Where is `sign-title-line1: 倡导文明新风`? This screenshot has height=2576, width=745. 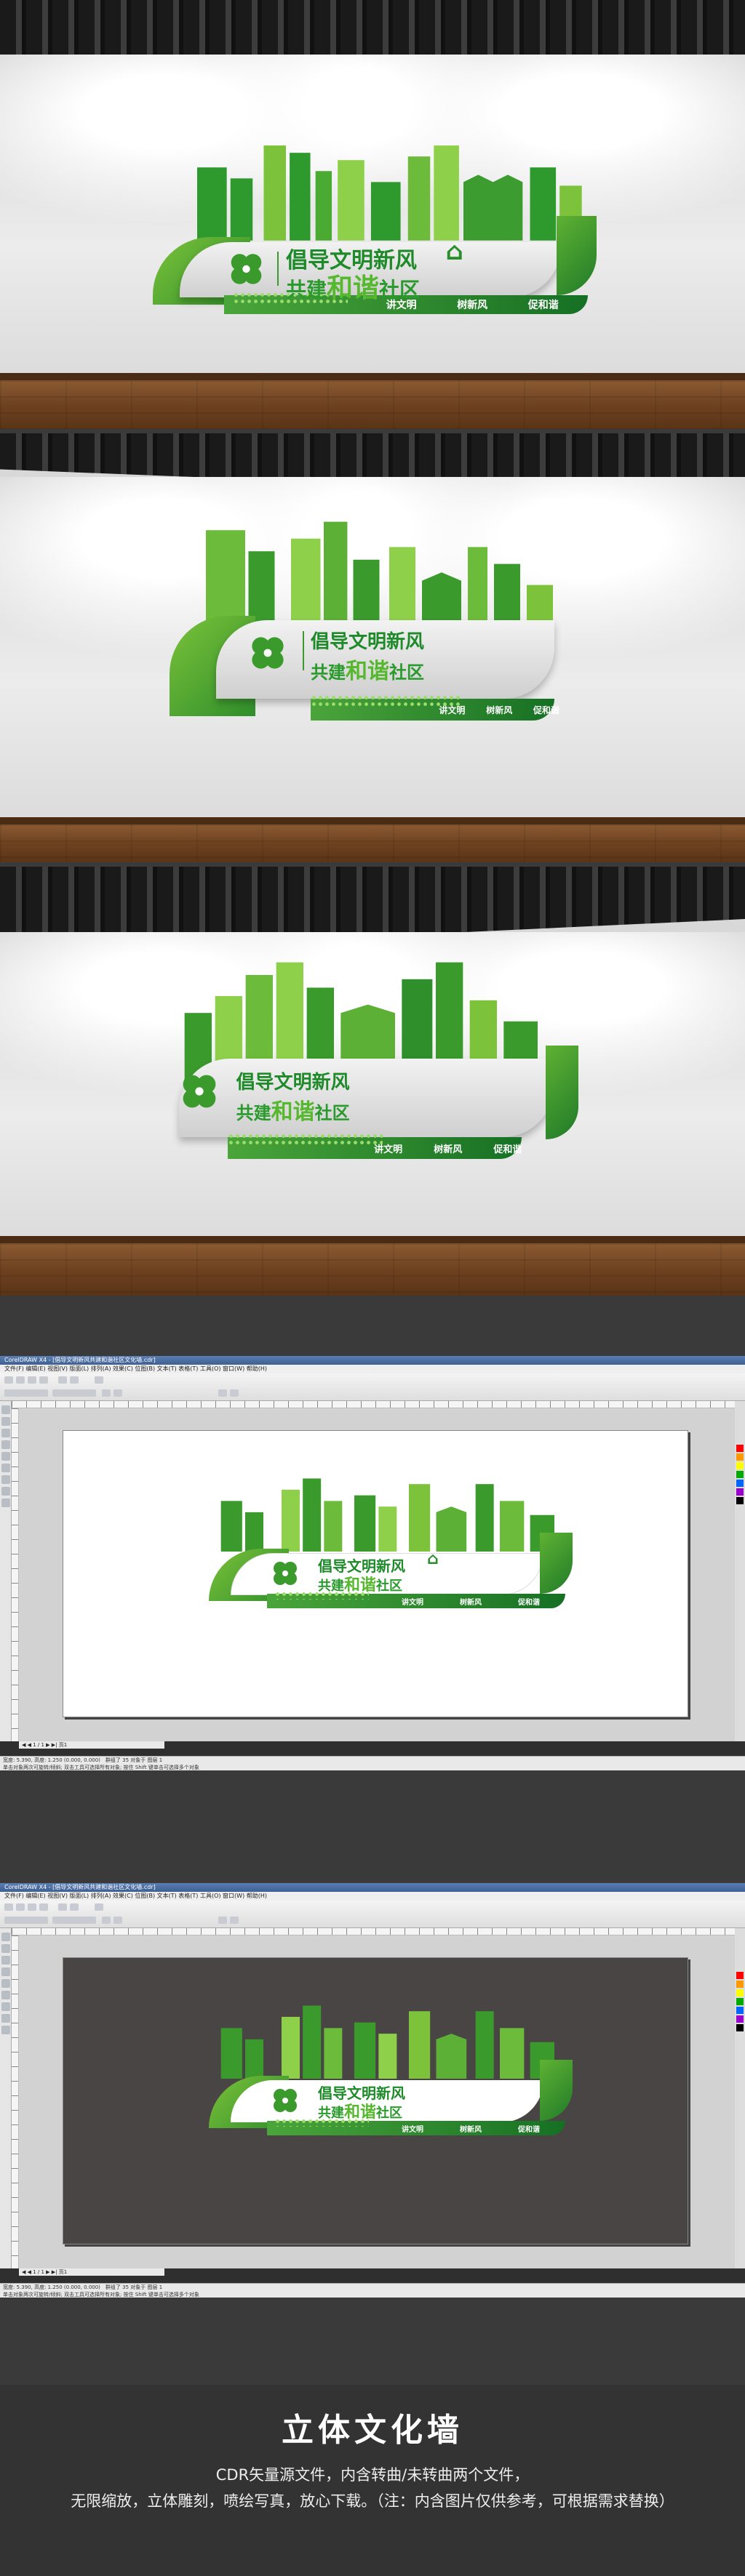 sign-title-line1: 倡导文明新风 is located at coordinates (293, 1083).